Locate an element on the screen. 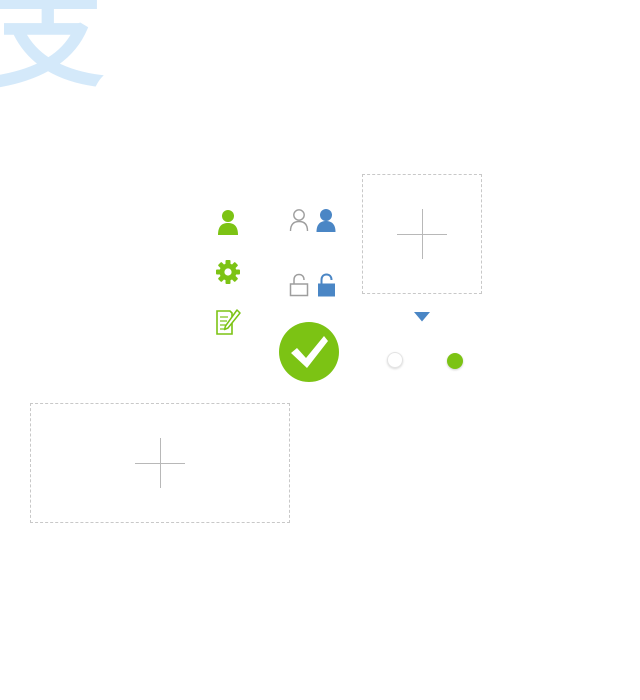 The width and height of the screenshot is (640, 700). radio-unselected is located at coordinates (395, 360).